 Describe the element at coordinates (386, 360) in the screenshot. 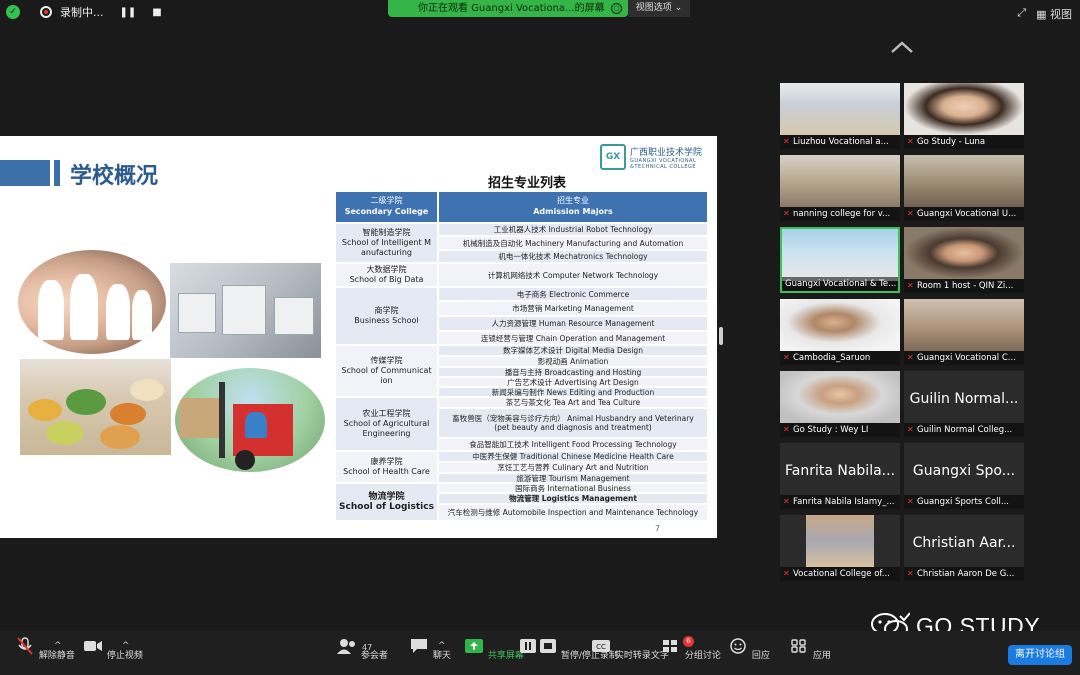

I see `school-cn: 传媒学院` at that location.